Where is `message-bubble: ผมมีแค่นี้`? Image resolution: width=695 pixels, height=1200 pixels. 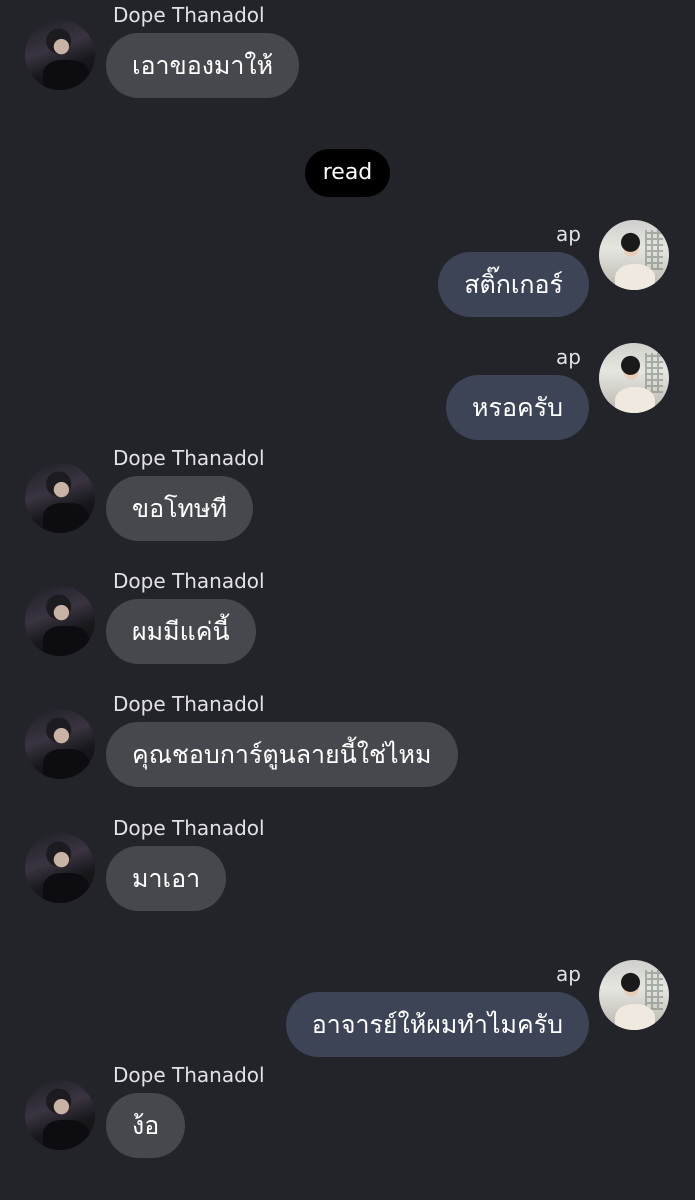
message-bubble: ผมมีแค่นี้ is located at coordinates (181, 631).